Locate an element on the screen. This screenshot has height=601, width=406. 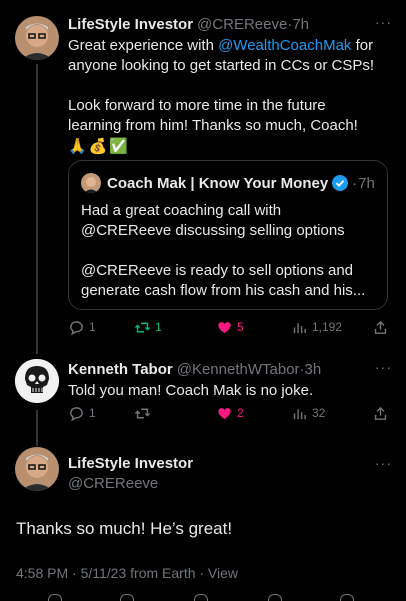
like-button: 2 is located at coordinates (230, 413).